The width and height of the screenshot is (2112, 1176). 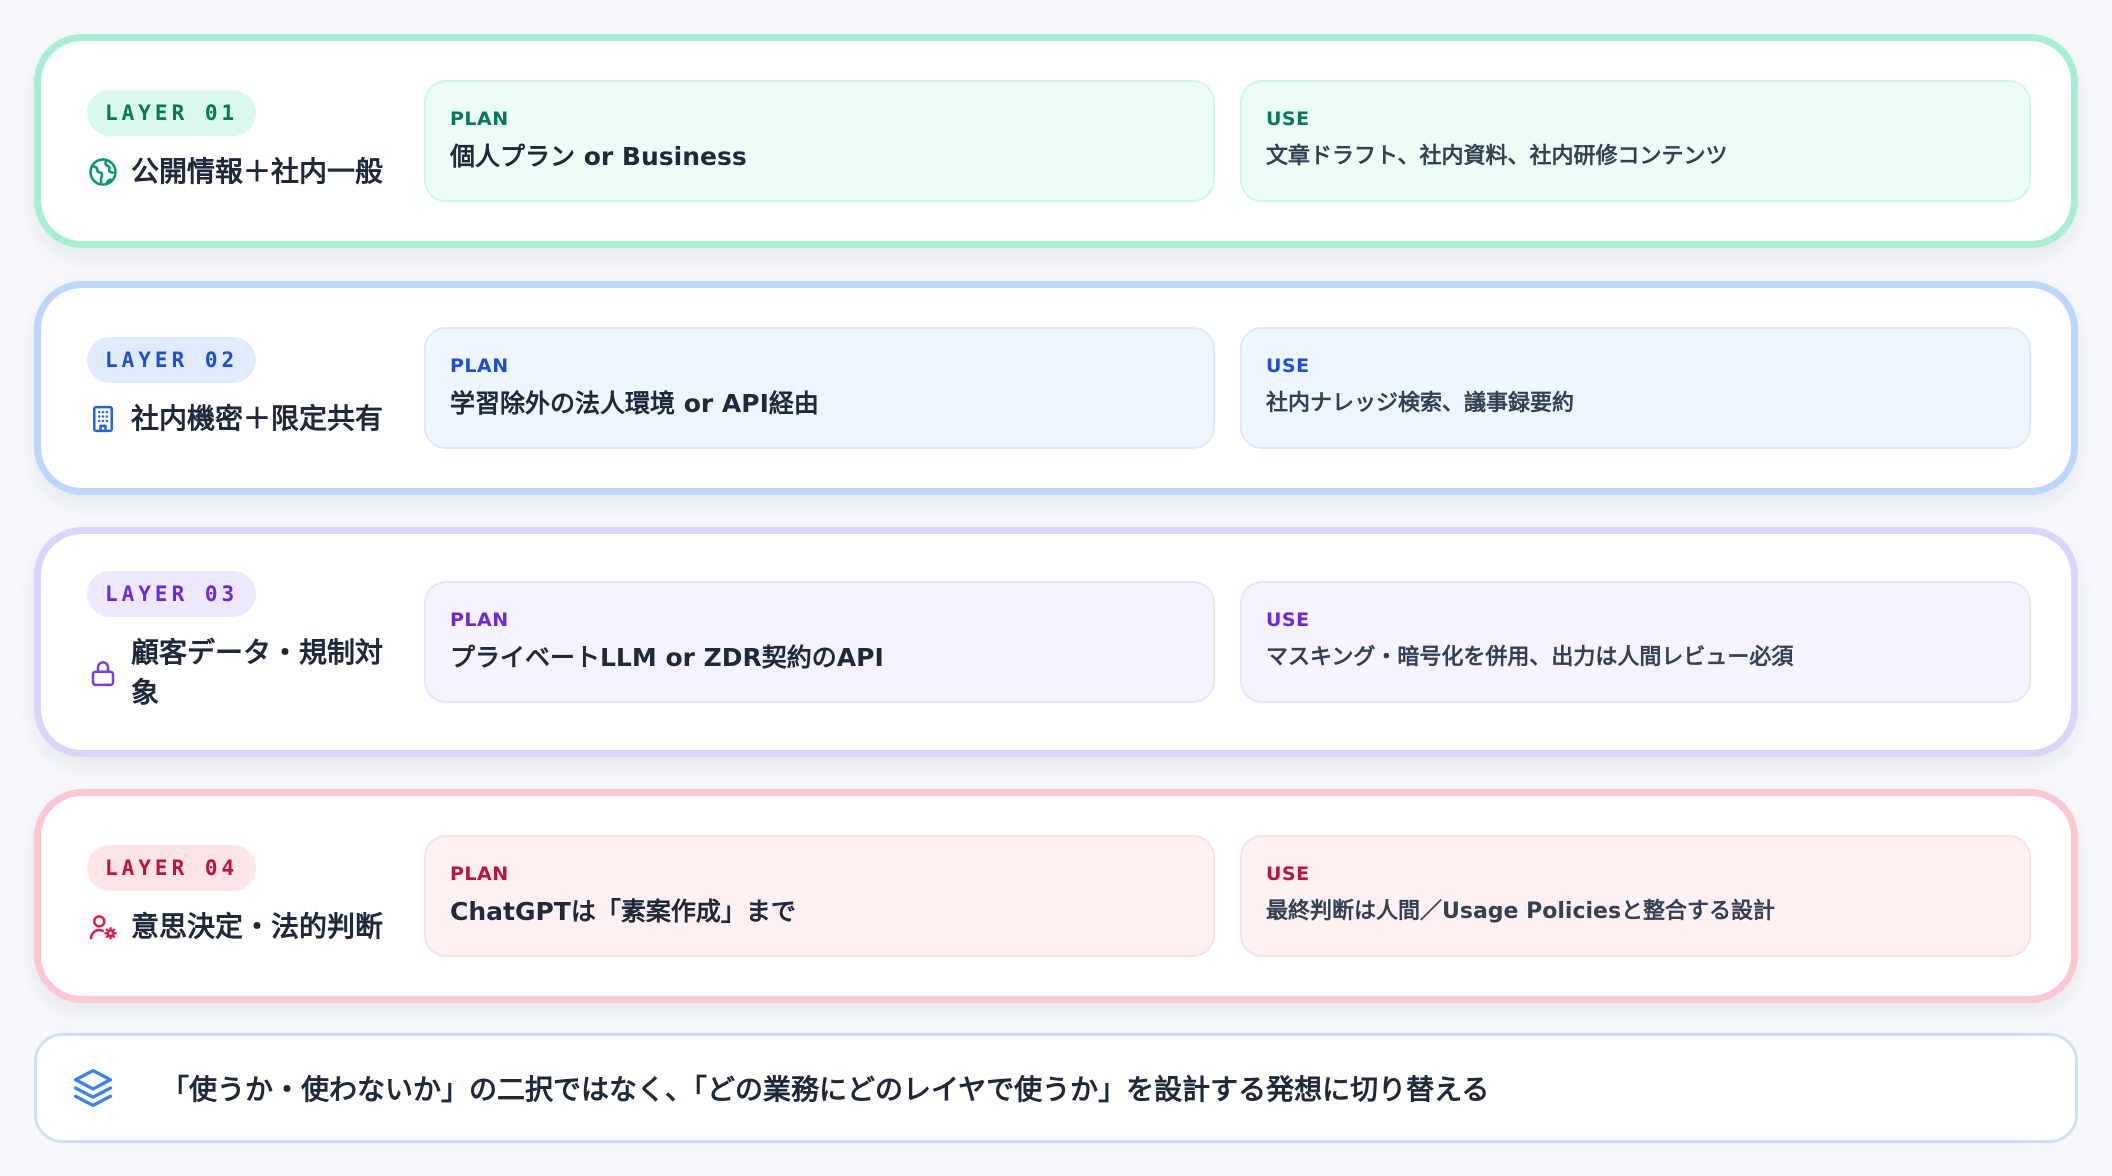 I want to click on use-card: USE 社内ナレッジ検索、議事録要約, so click(x=1635, y=388).